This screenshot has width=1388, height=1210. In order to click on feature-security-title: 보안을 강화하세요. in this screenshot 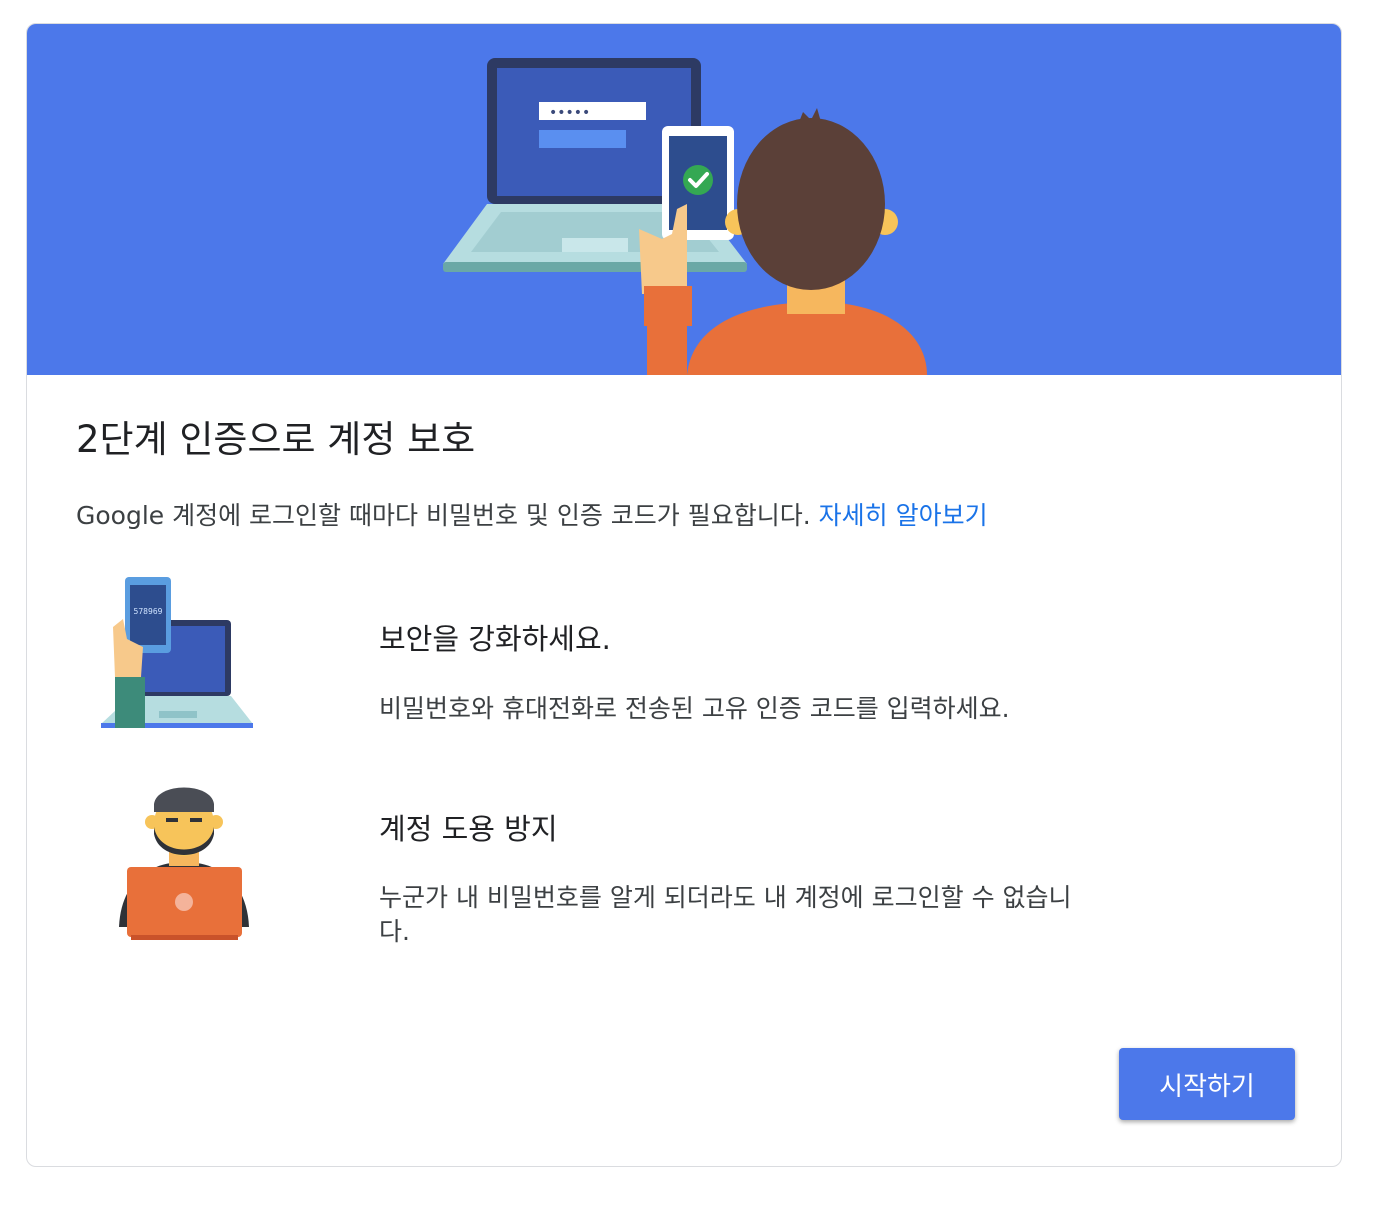, I will do `click(495, 639)`.